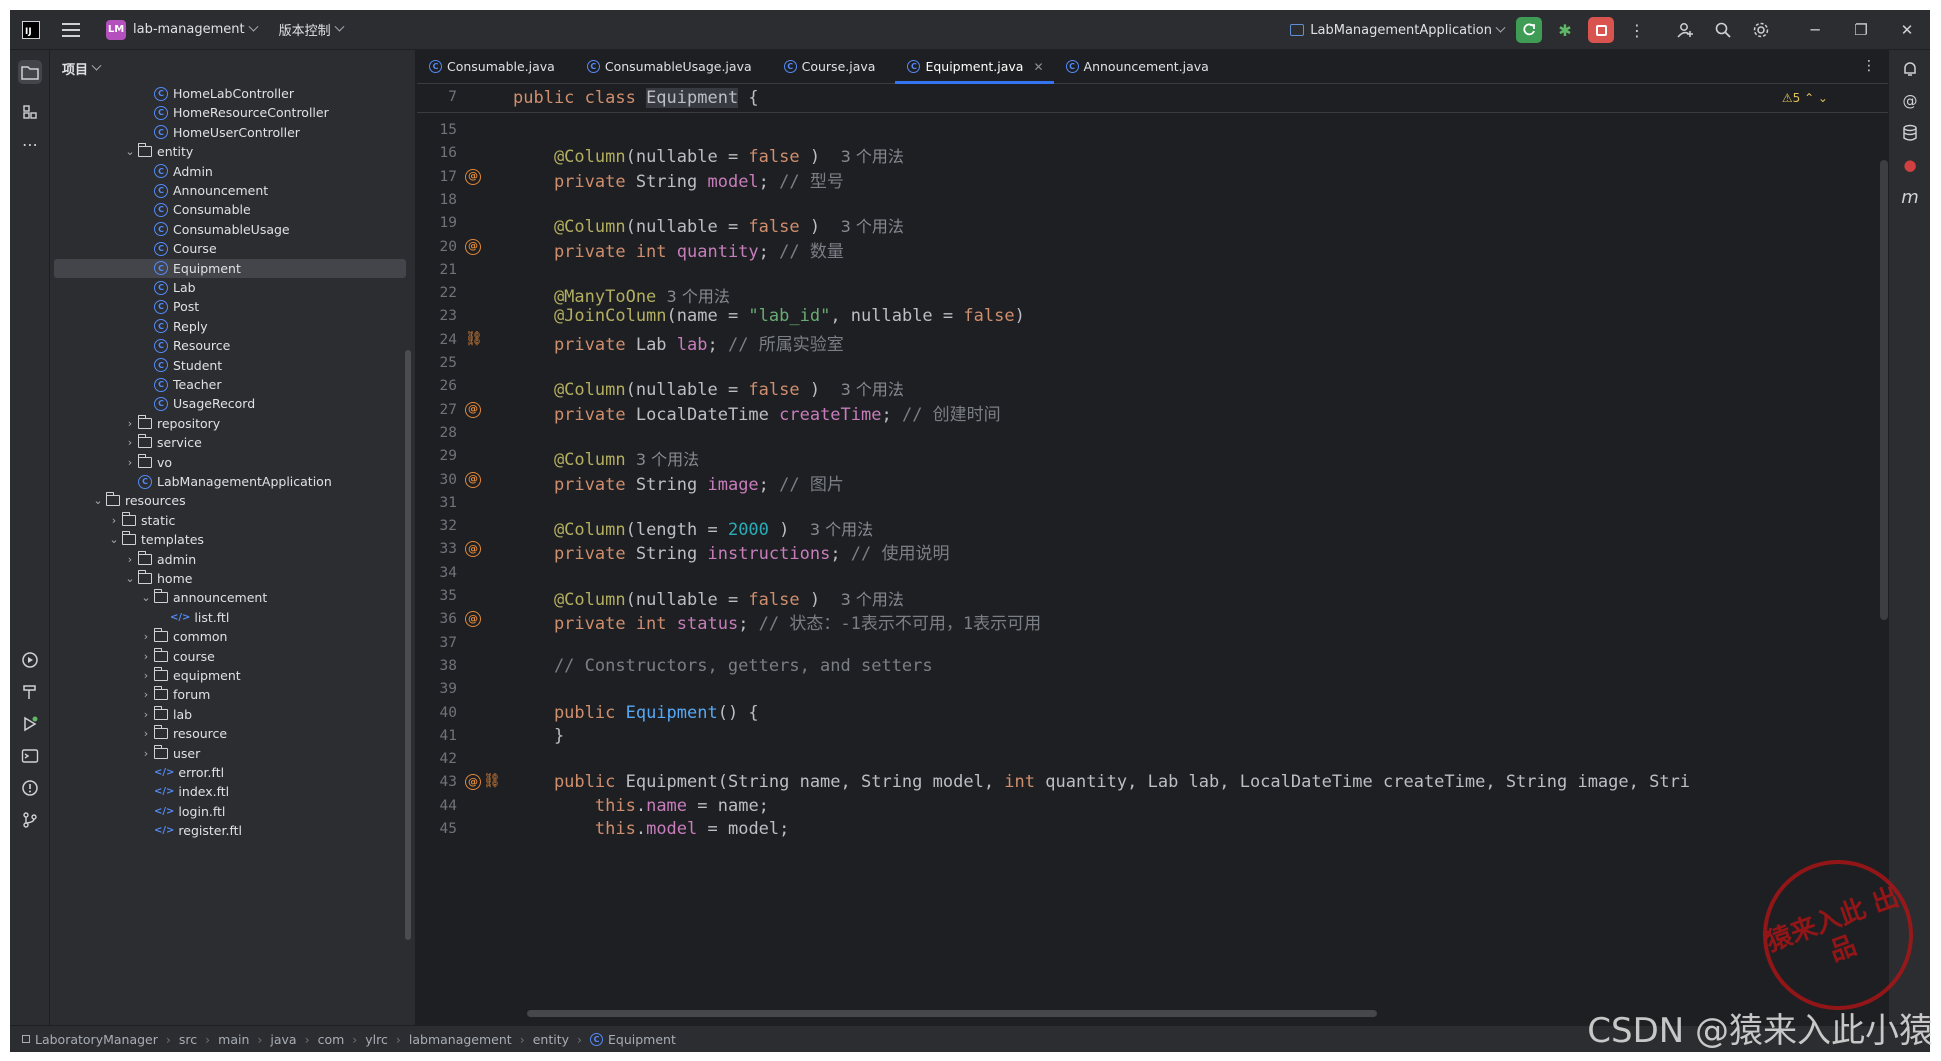  What do you see at coordinates (30, 724) in the screenshot?
I see `run-icon` at bounding box center [30, 724].